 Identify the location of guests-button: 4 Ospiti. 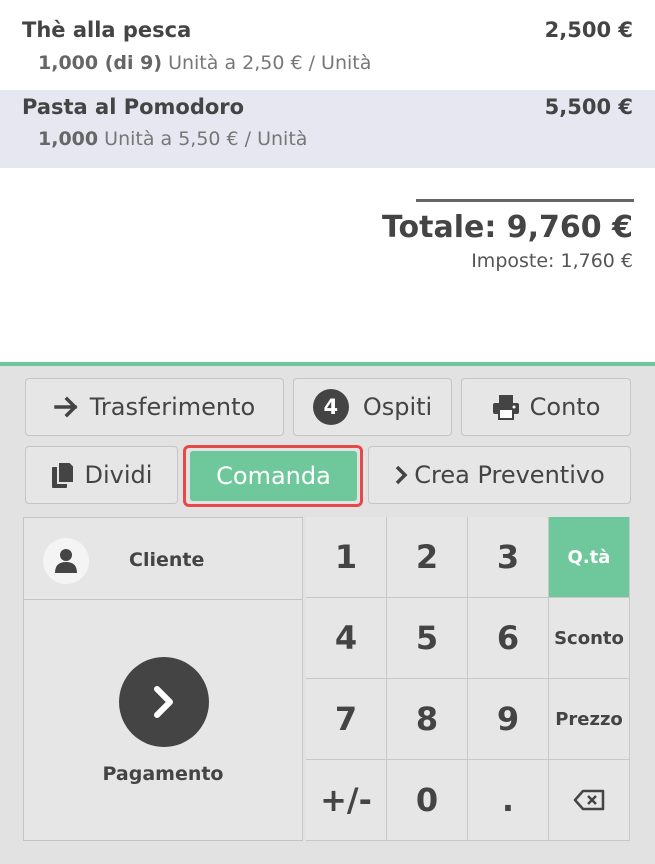
(372, 407).